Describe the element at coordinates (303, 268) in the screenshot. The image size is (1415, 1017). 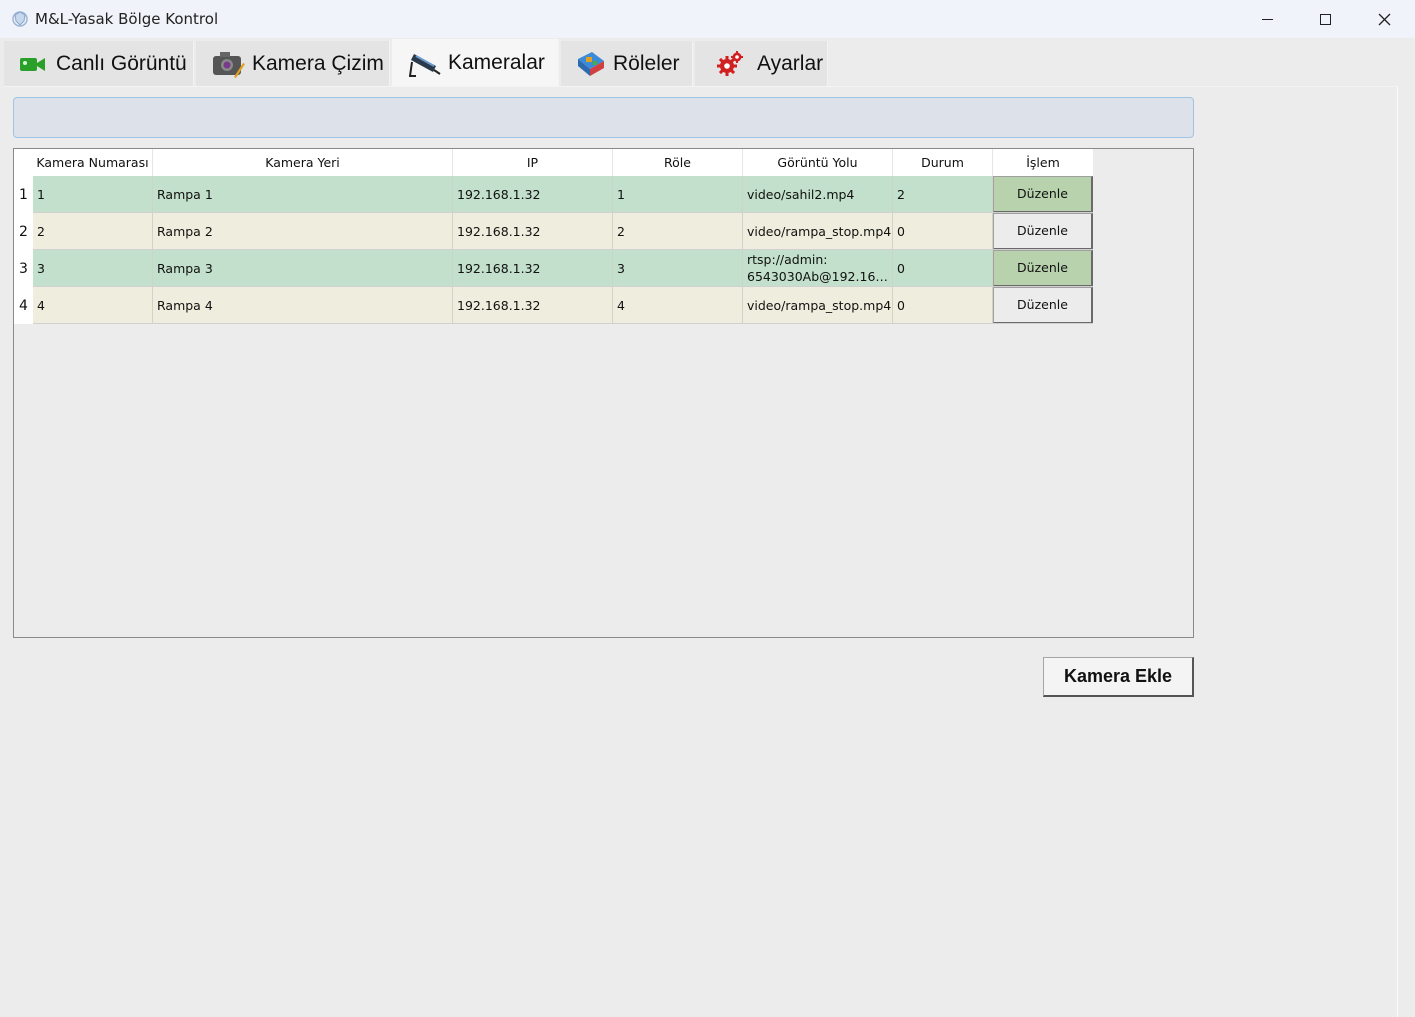
I see `cell-kamera-yeri: Rampa 3` at that location.